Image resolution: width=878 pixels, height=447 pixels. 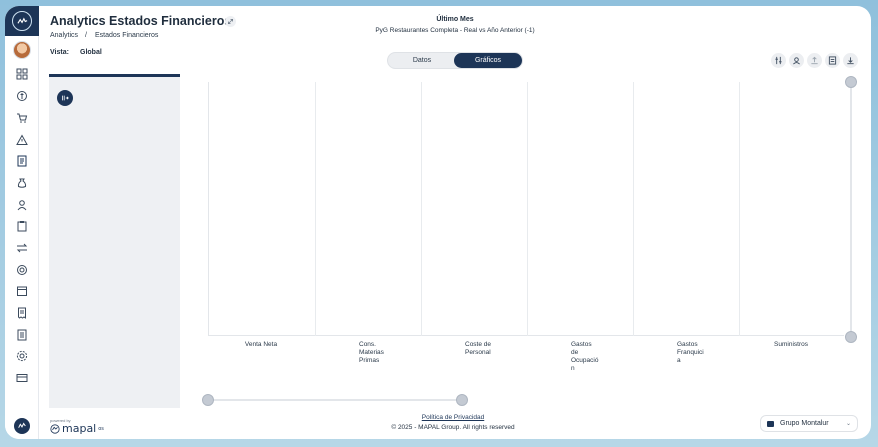 What do you see at coordinates (79, 428) in the screenshot?
I see `mapal-brand-text: mapal` at bounding box center [79, 428].